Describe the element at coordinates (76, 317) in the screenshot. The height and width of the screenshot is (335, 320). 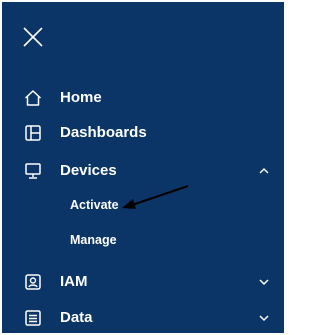
I see `nav-item-label: Data` at that location.